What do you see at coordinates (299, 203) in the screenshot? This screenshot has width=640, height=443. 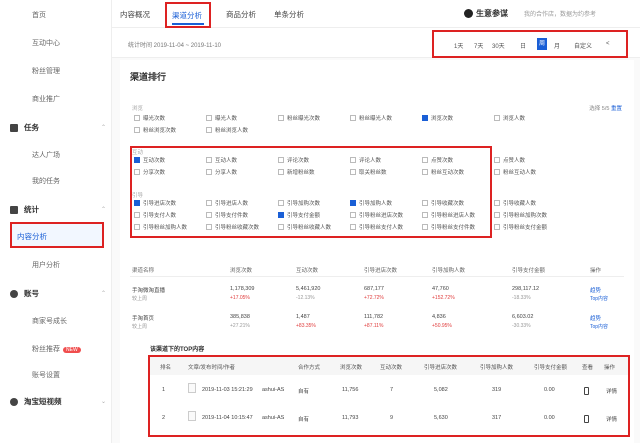 I see `metric-checkbox: 引导加购次数` at bounding box center [299, 203].